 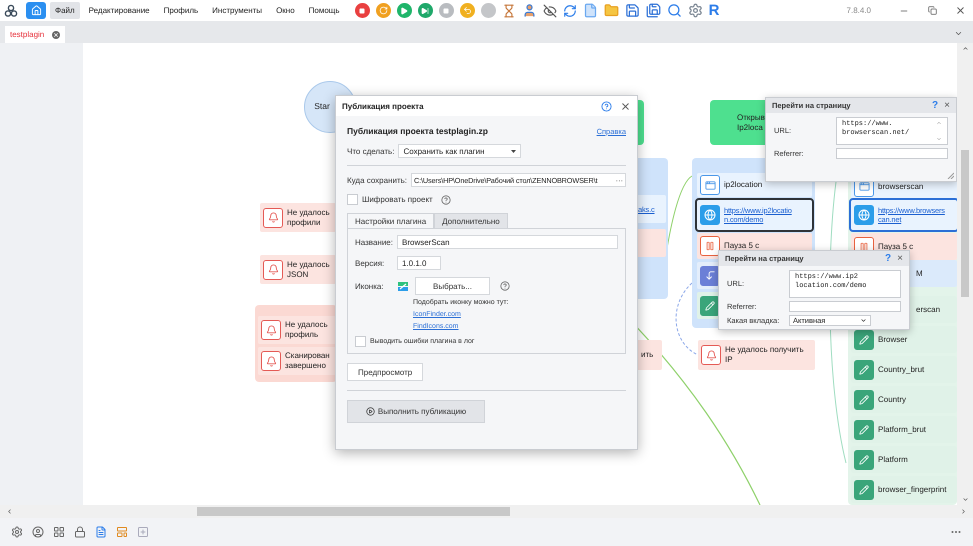 What do you see at coordinates (893, 339) in the screenshot?
I see `node-label: Browser` at bounding box center [893, 339].